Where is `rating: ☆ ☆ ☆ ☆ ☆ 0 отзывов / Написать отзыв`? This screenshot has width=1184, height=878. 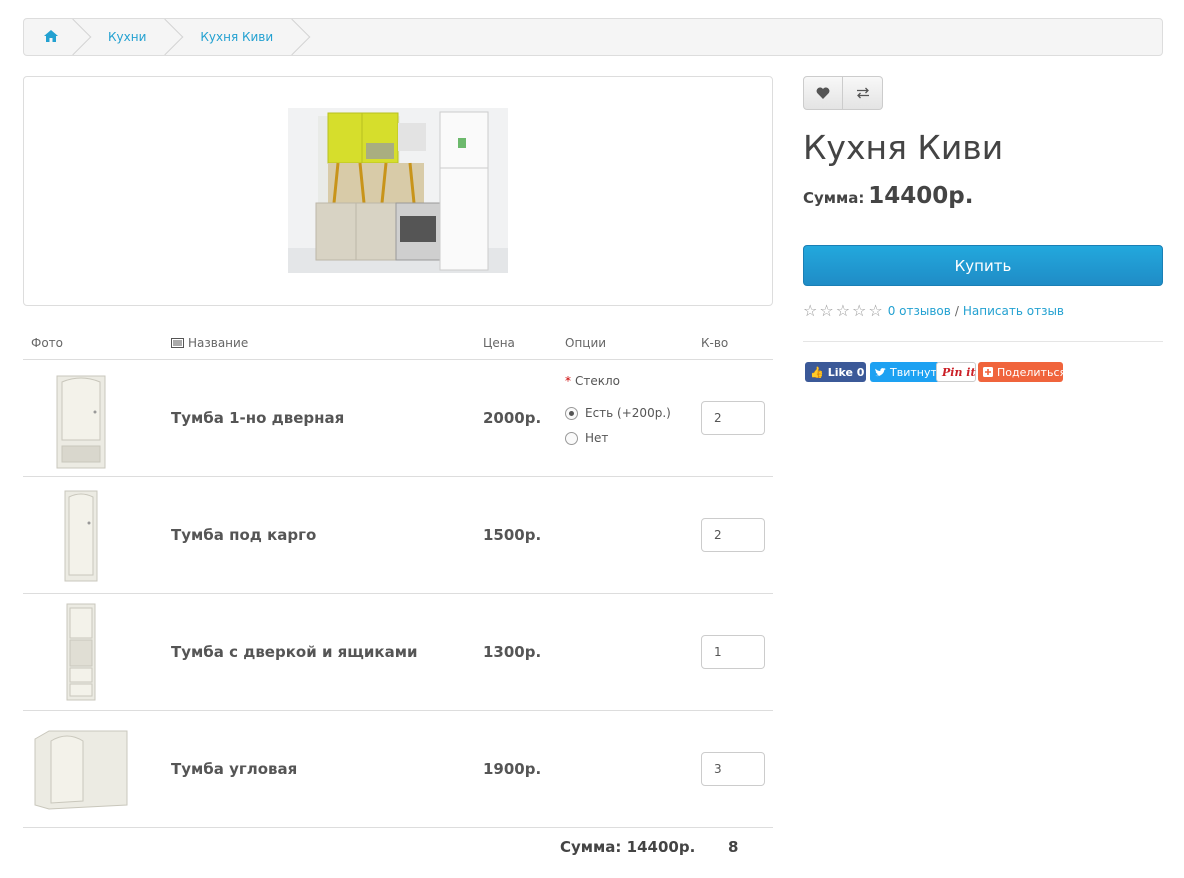 rating: ☆ ☆ ☆ ☆ ☆ 0 отзывов / Написать отзыв is located at coordinates (933, 311).